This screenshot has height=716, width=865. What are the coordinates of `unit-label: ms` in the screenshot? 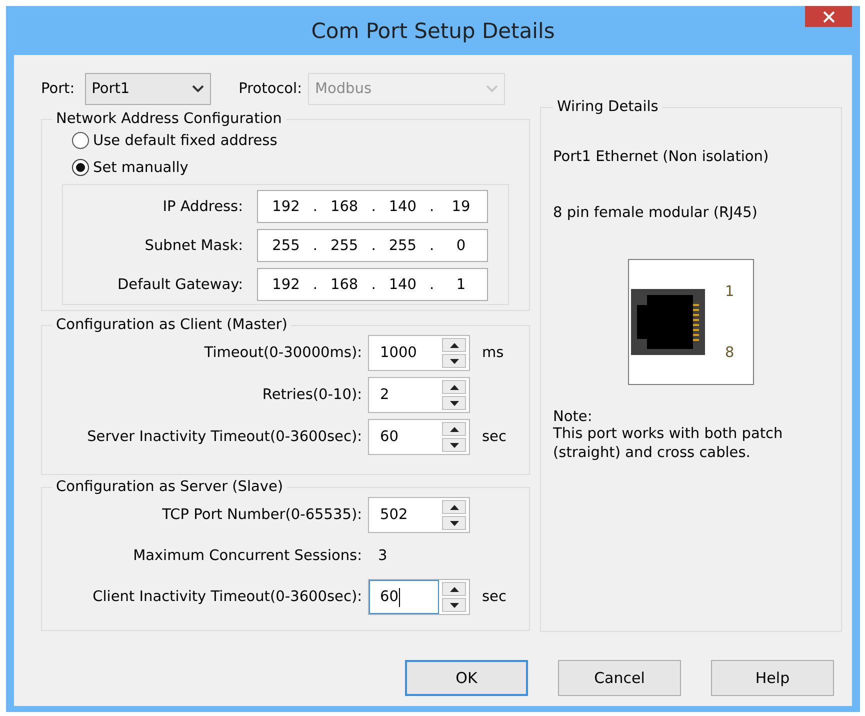 It's located at (493, 353).